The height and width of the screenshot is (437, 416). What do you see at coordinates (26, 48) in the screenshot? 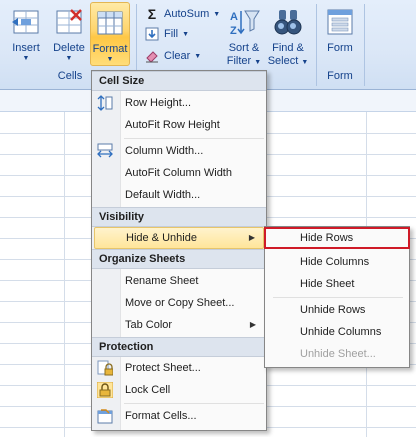
I see `insert-label: Insert` at bounding box center [26, 48].